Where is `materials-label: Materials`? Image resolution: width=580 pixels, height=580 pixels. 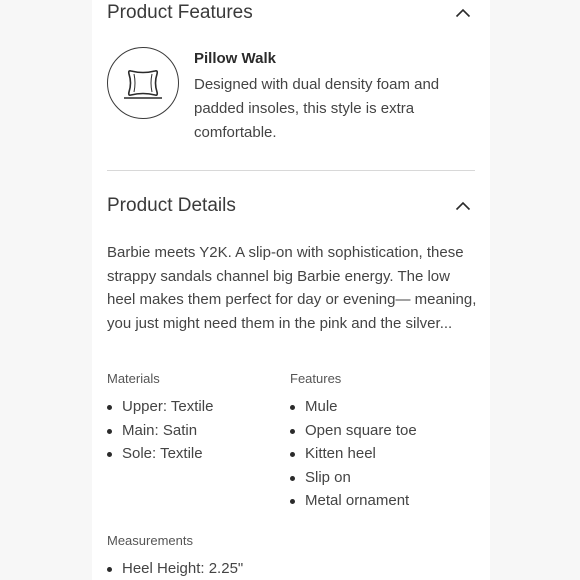 materials-label: Materials is located at coordinates (133, 378).